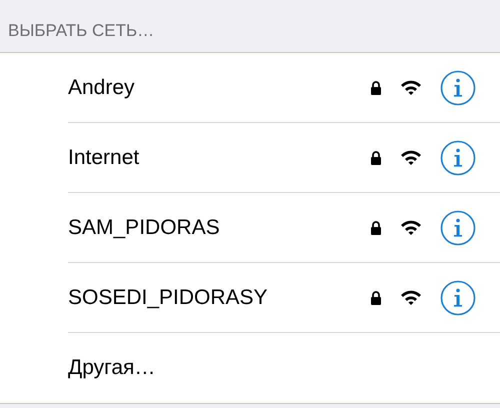  Describe the element at coordinates (144, 227) in the screenshot. I see `network-name: SAM_PIDORAS` at that location.